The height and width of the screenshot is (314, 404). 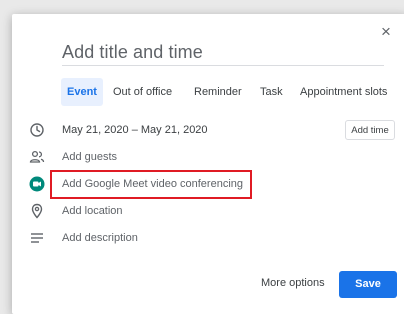 What do you see at coordinates (37, 238) in the screenshot?
I see `description-lines-icon` at bounding box center [37, 238].